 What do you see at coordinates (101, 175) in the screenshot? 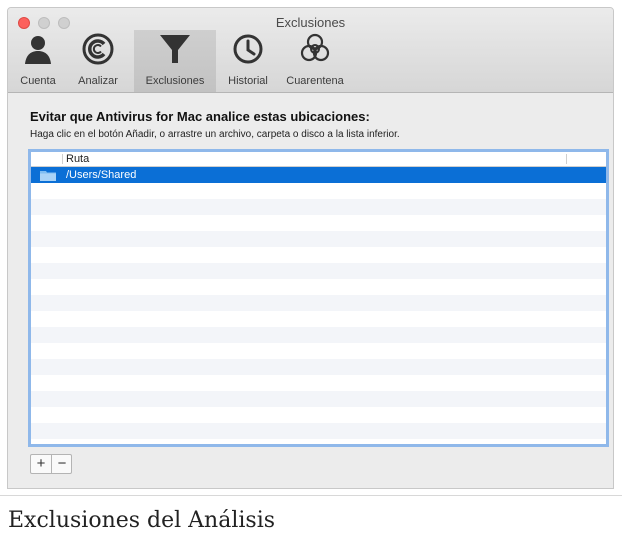
I see `list-item-path: /Users/Shared` at bounding box center [101, 175].